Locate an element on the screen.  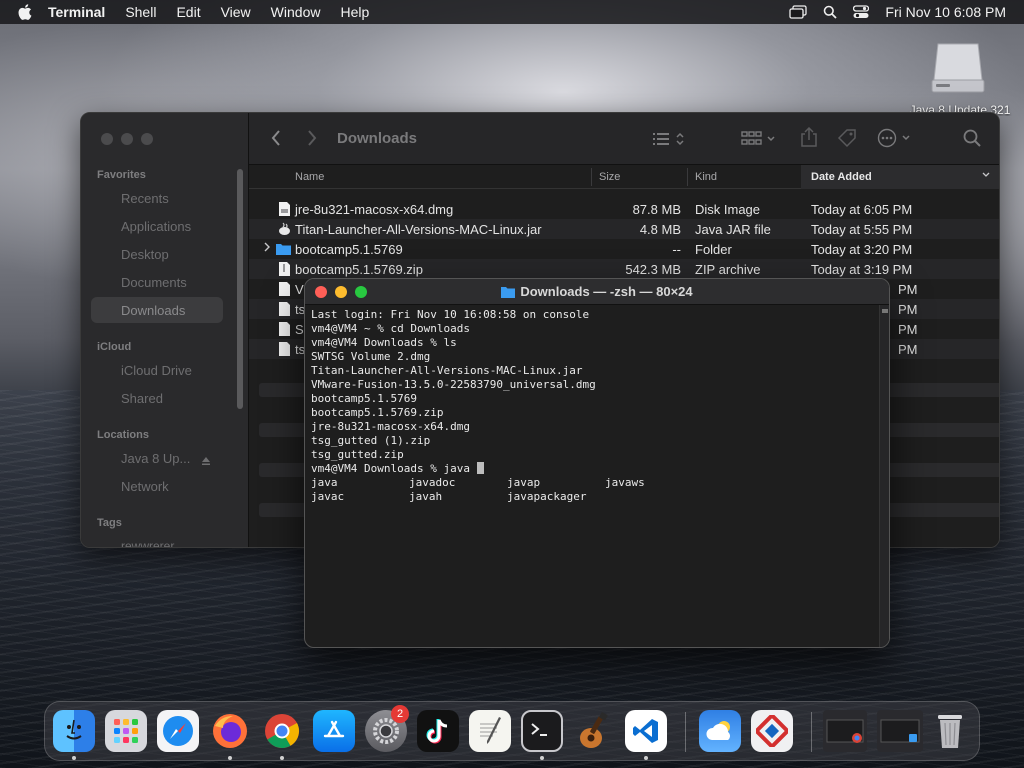
completion-item: java is located at coordinates (324, 482).